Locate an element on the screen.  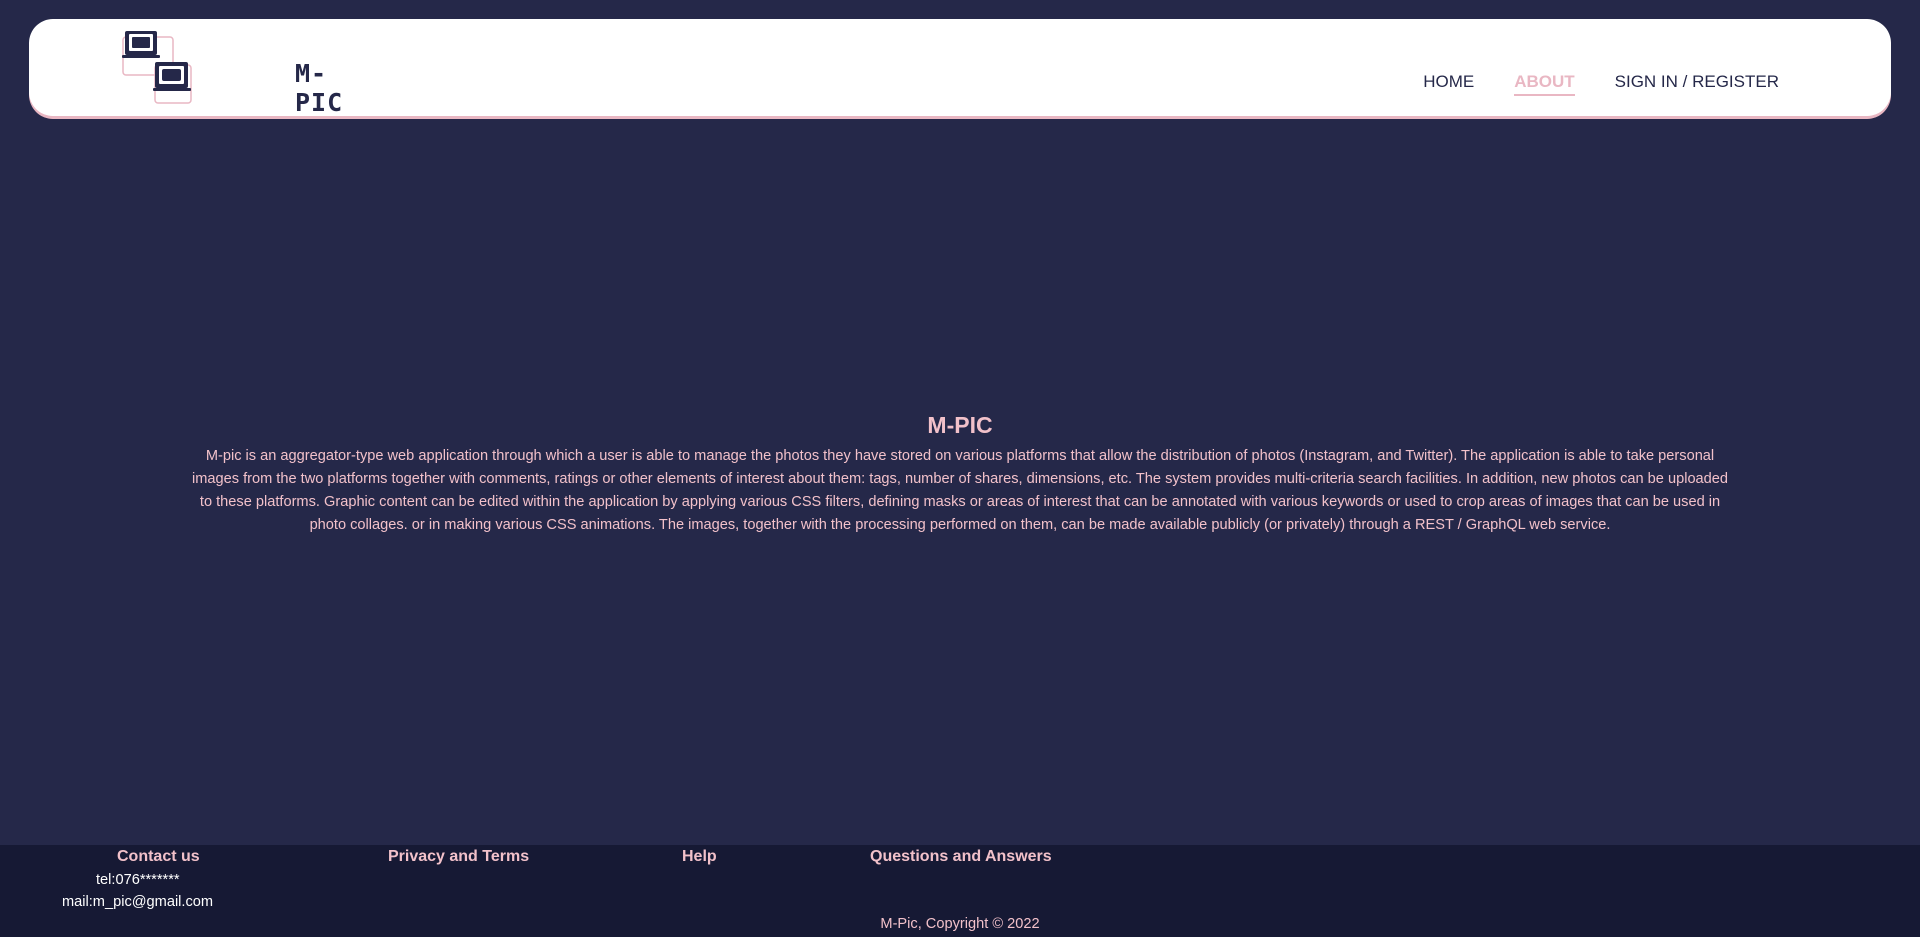
footer-help-column: Help is located at coordinates (699, 857).